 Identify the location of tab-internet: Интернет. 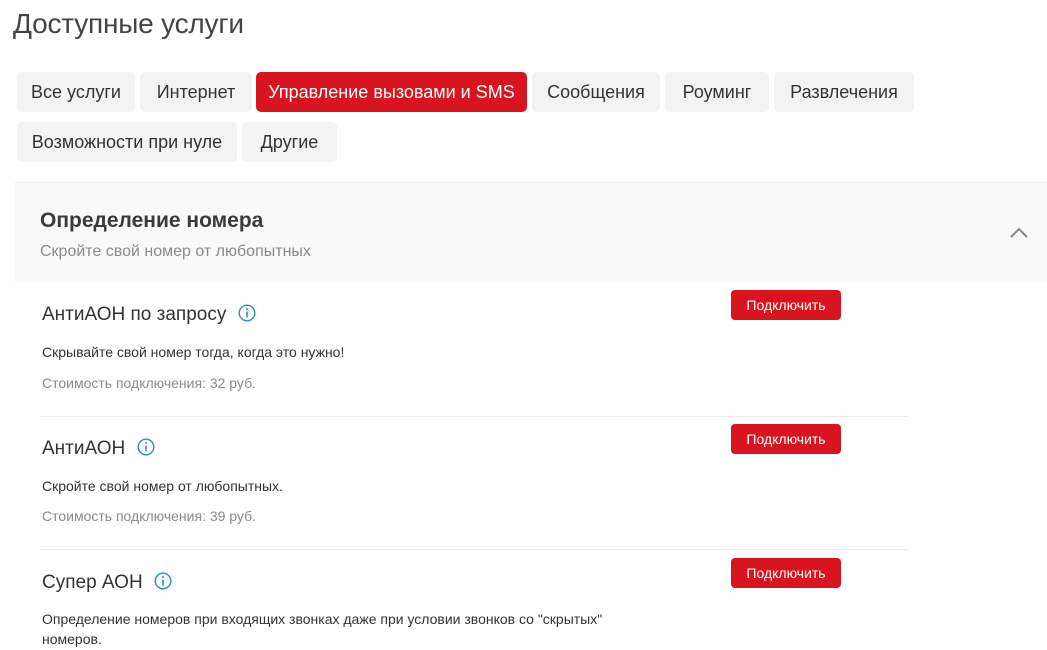
(196, 92).